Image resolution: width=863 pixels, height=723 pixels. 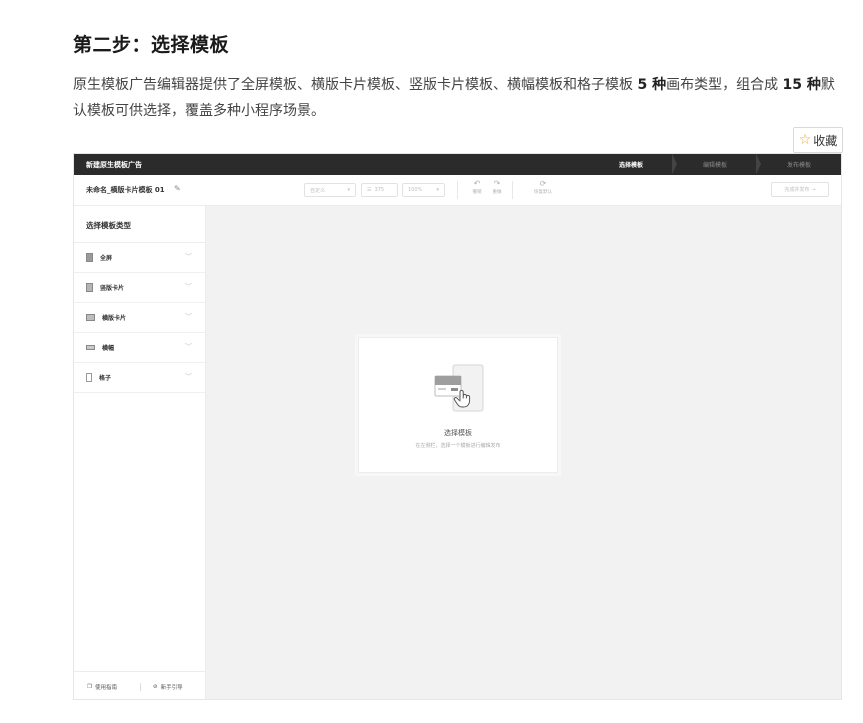 What do you see at coordinates (330, 190) in the screenshot?
I see `size-select: 自定义 ▾` at bounding box center [330, 190].